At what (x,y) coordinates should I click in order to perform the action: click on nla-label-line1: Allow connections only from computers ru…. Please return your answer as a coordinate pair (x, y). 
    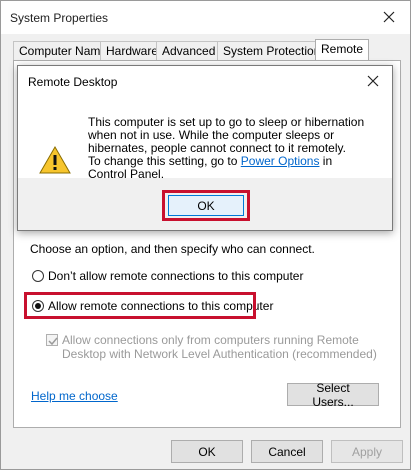
    Looking at the image, I should click on (210, 340).